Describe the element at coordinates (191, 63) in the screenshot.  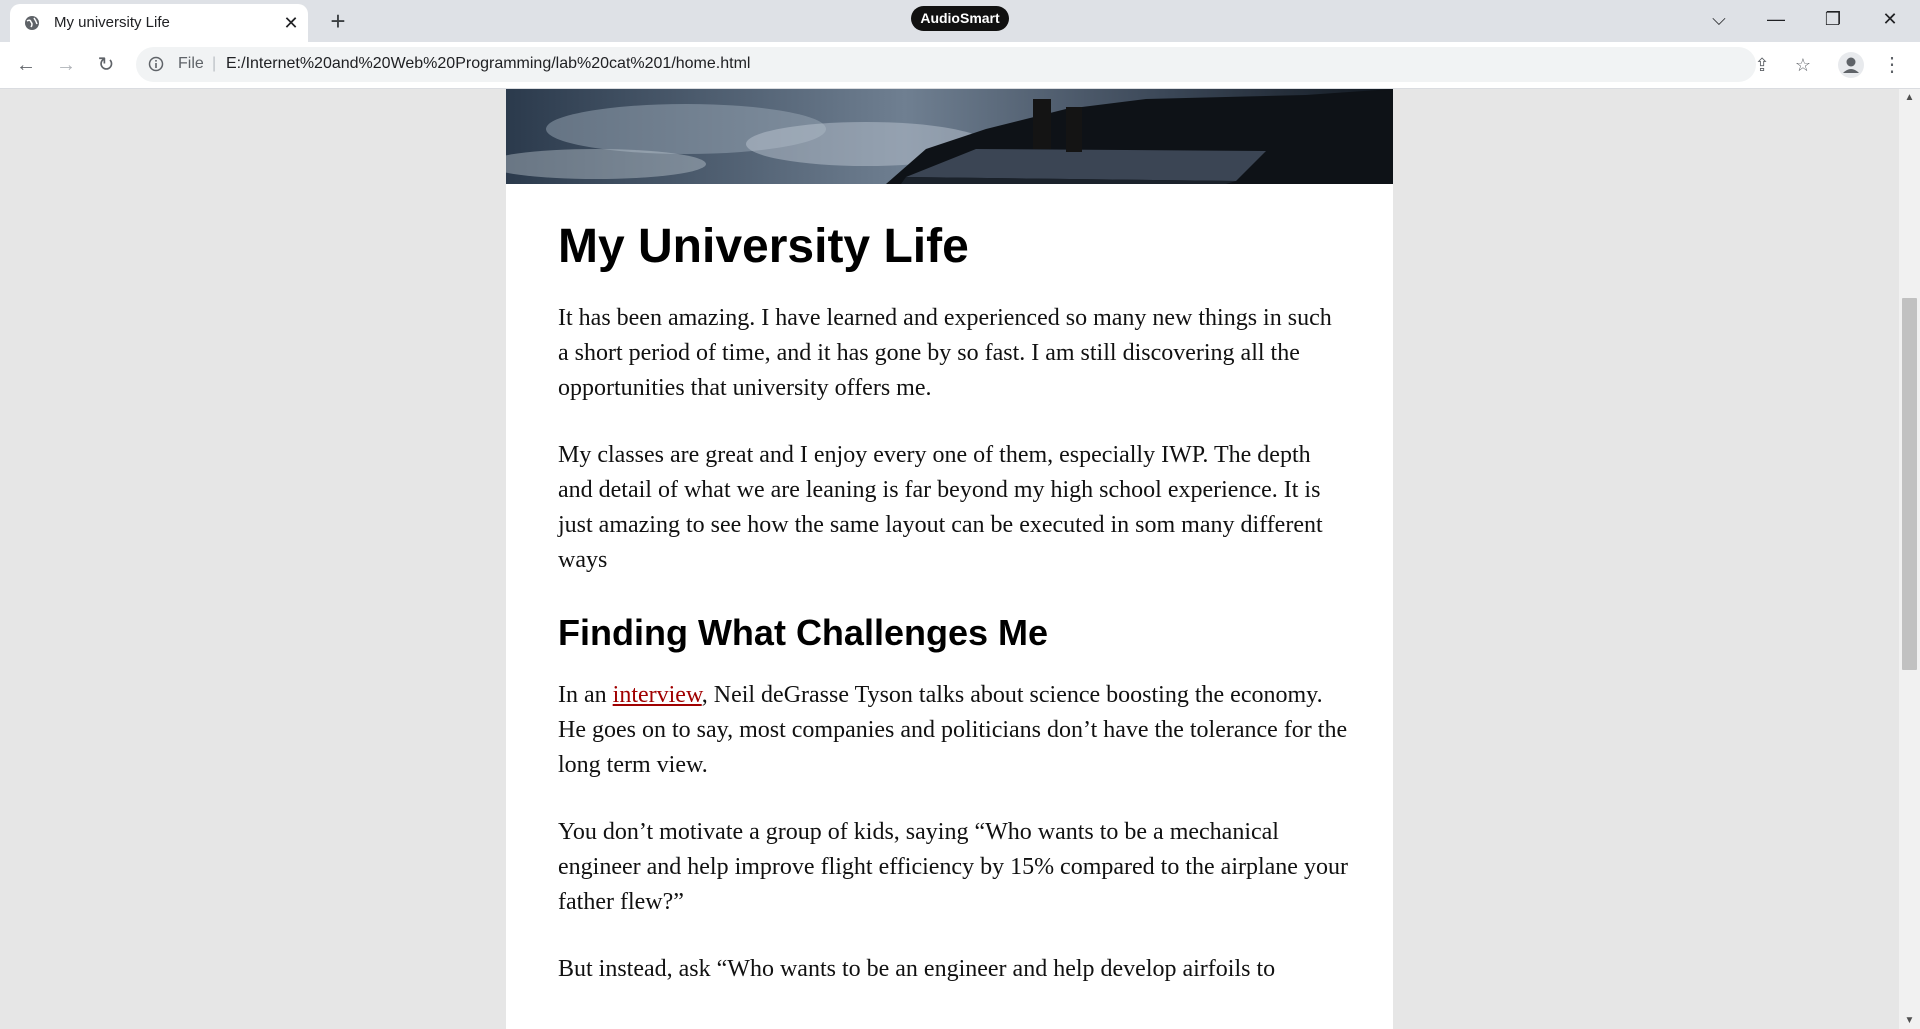
I see `scheme-label: File` at that location.